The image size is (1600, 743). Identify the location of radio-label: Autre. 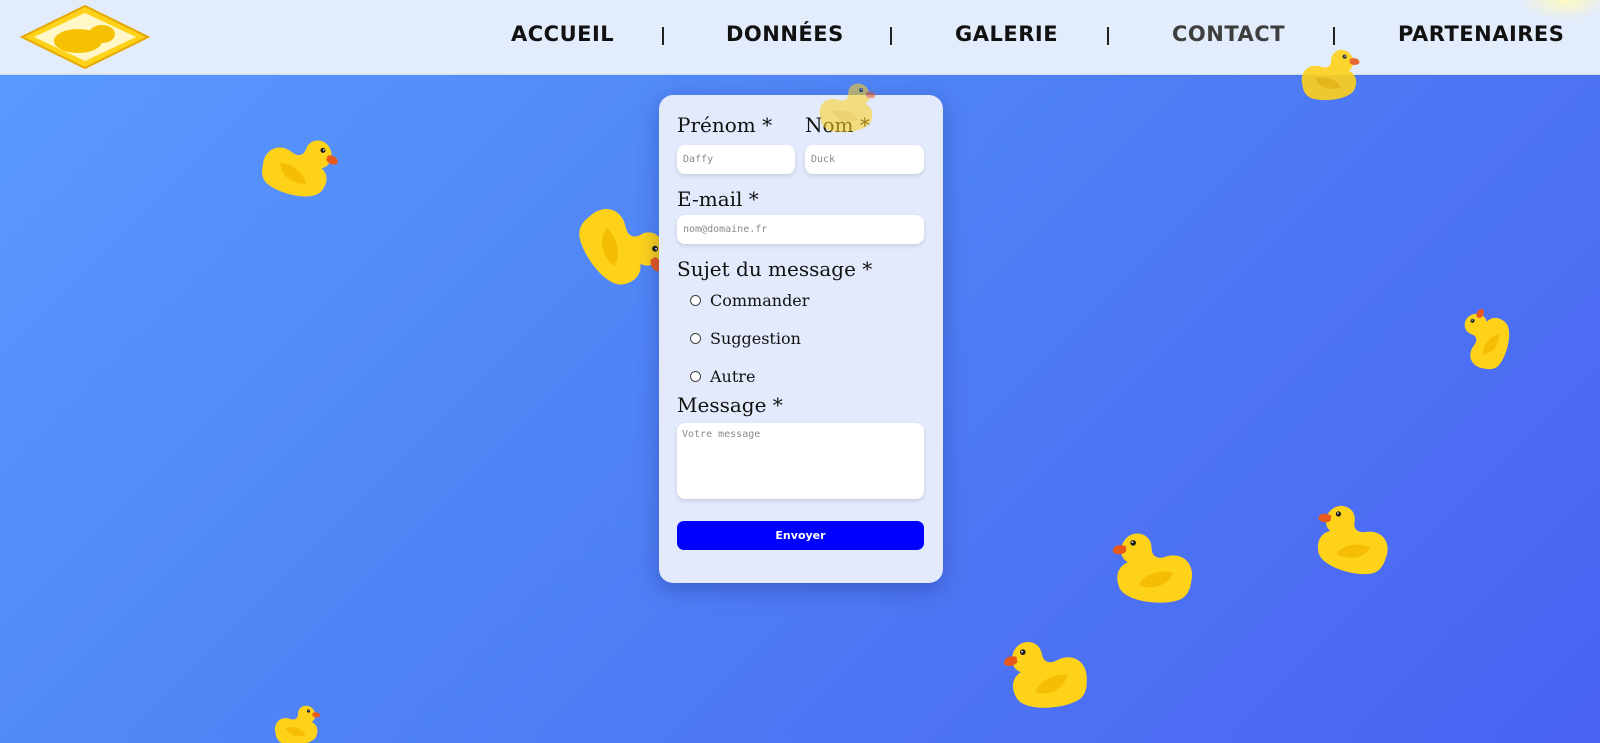
(733, 376).